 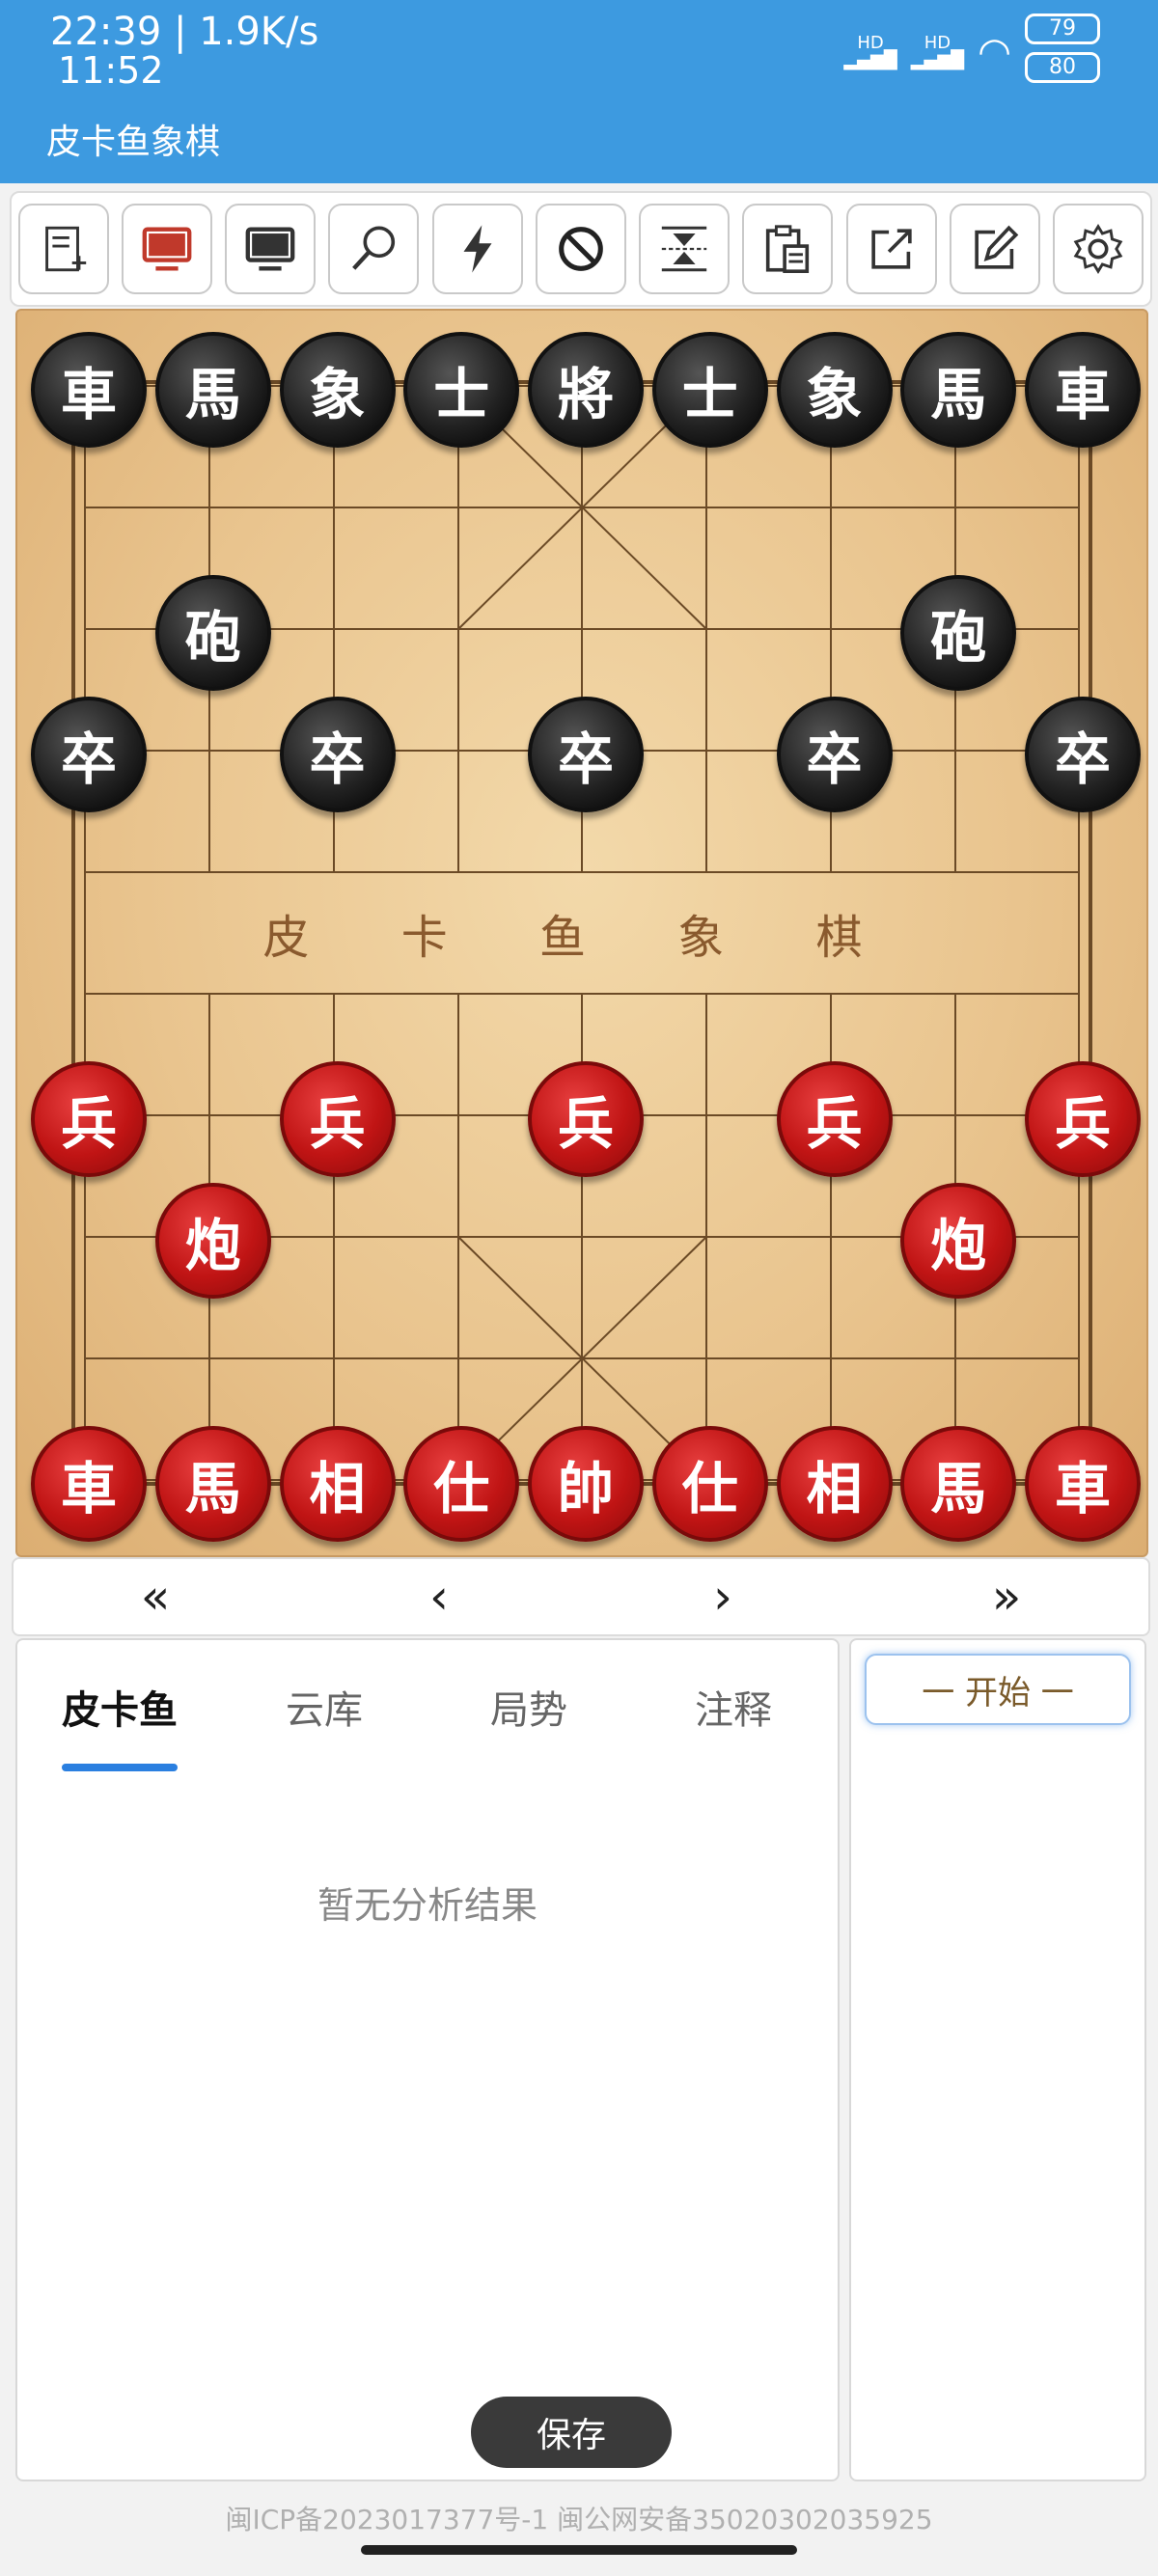 What do you see at coordinates (439, 1597) in the screenshot?
I see `prev-move-button: ‹` at bounding box center [439, 1597].